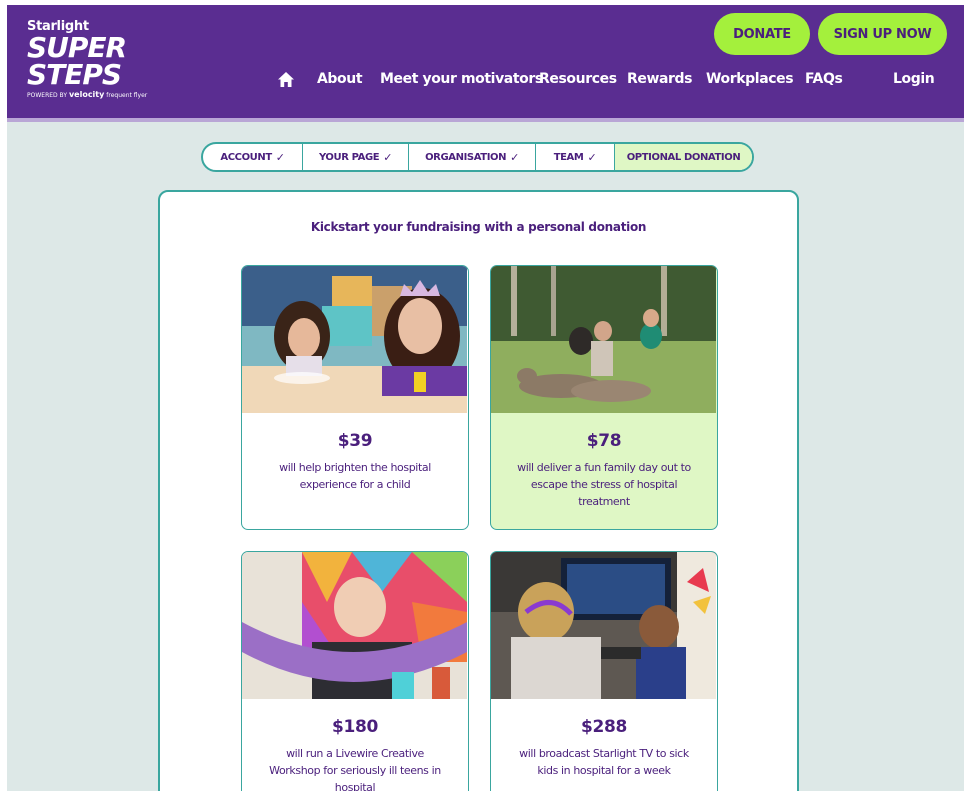 Image resolution: width=964 pixels, height=791 pixels. I want to click on starlight-tv-photo, so click(603, 625).